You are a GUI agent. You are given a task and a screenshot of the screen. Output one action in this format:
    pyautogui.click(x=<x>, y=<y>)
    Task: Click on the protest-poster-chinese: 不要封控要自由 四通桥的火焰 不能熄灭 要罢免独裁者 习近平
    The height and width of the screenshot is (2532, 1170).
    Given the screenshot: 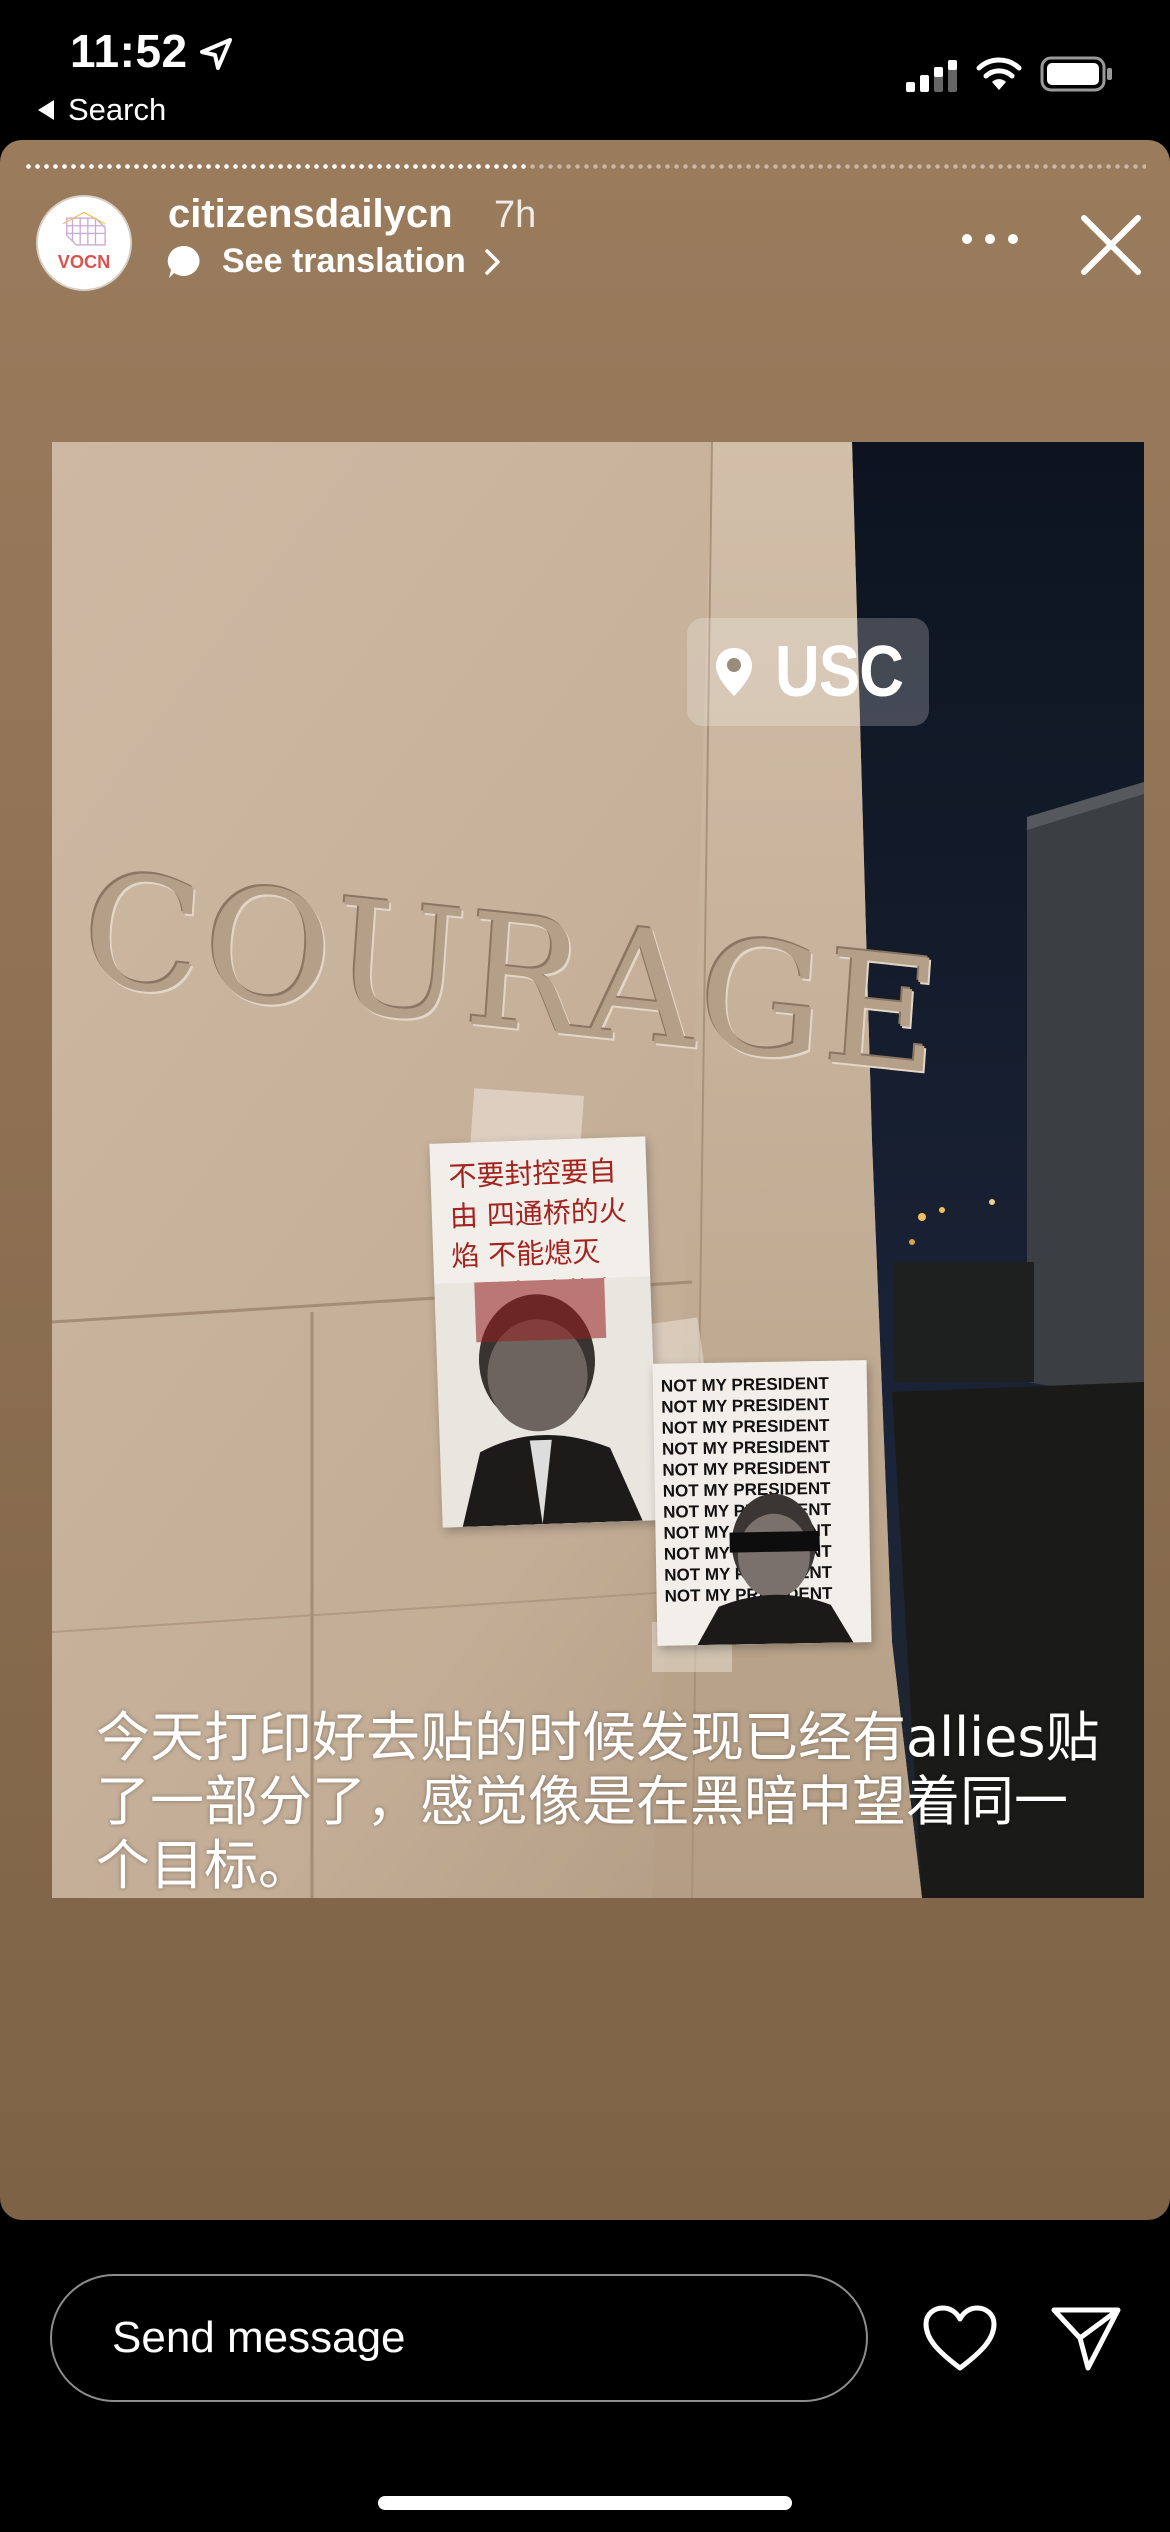 What is the action you would take?
    pyautogui.click(x=544, y=1332)
    